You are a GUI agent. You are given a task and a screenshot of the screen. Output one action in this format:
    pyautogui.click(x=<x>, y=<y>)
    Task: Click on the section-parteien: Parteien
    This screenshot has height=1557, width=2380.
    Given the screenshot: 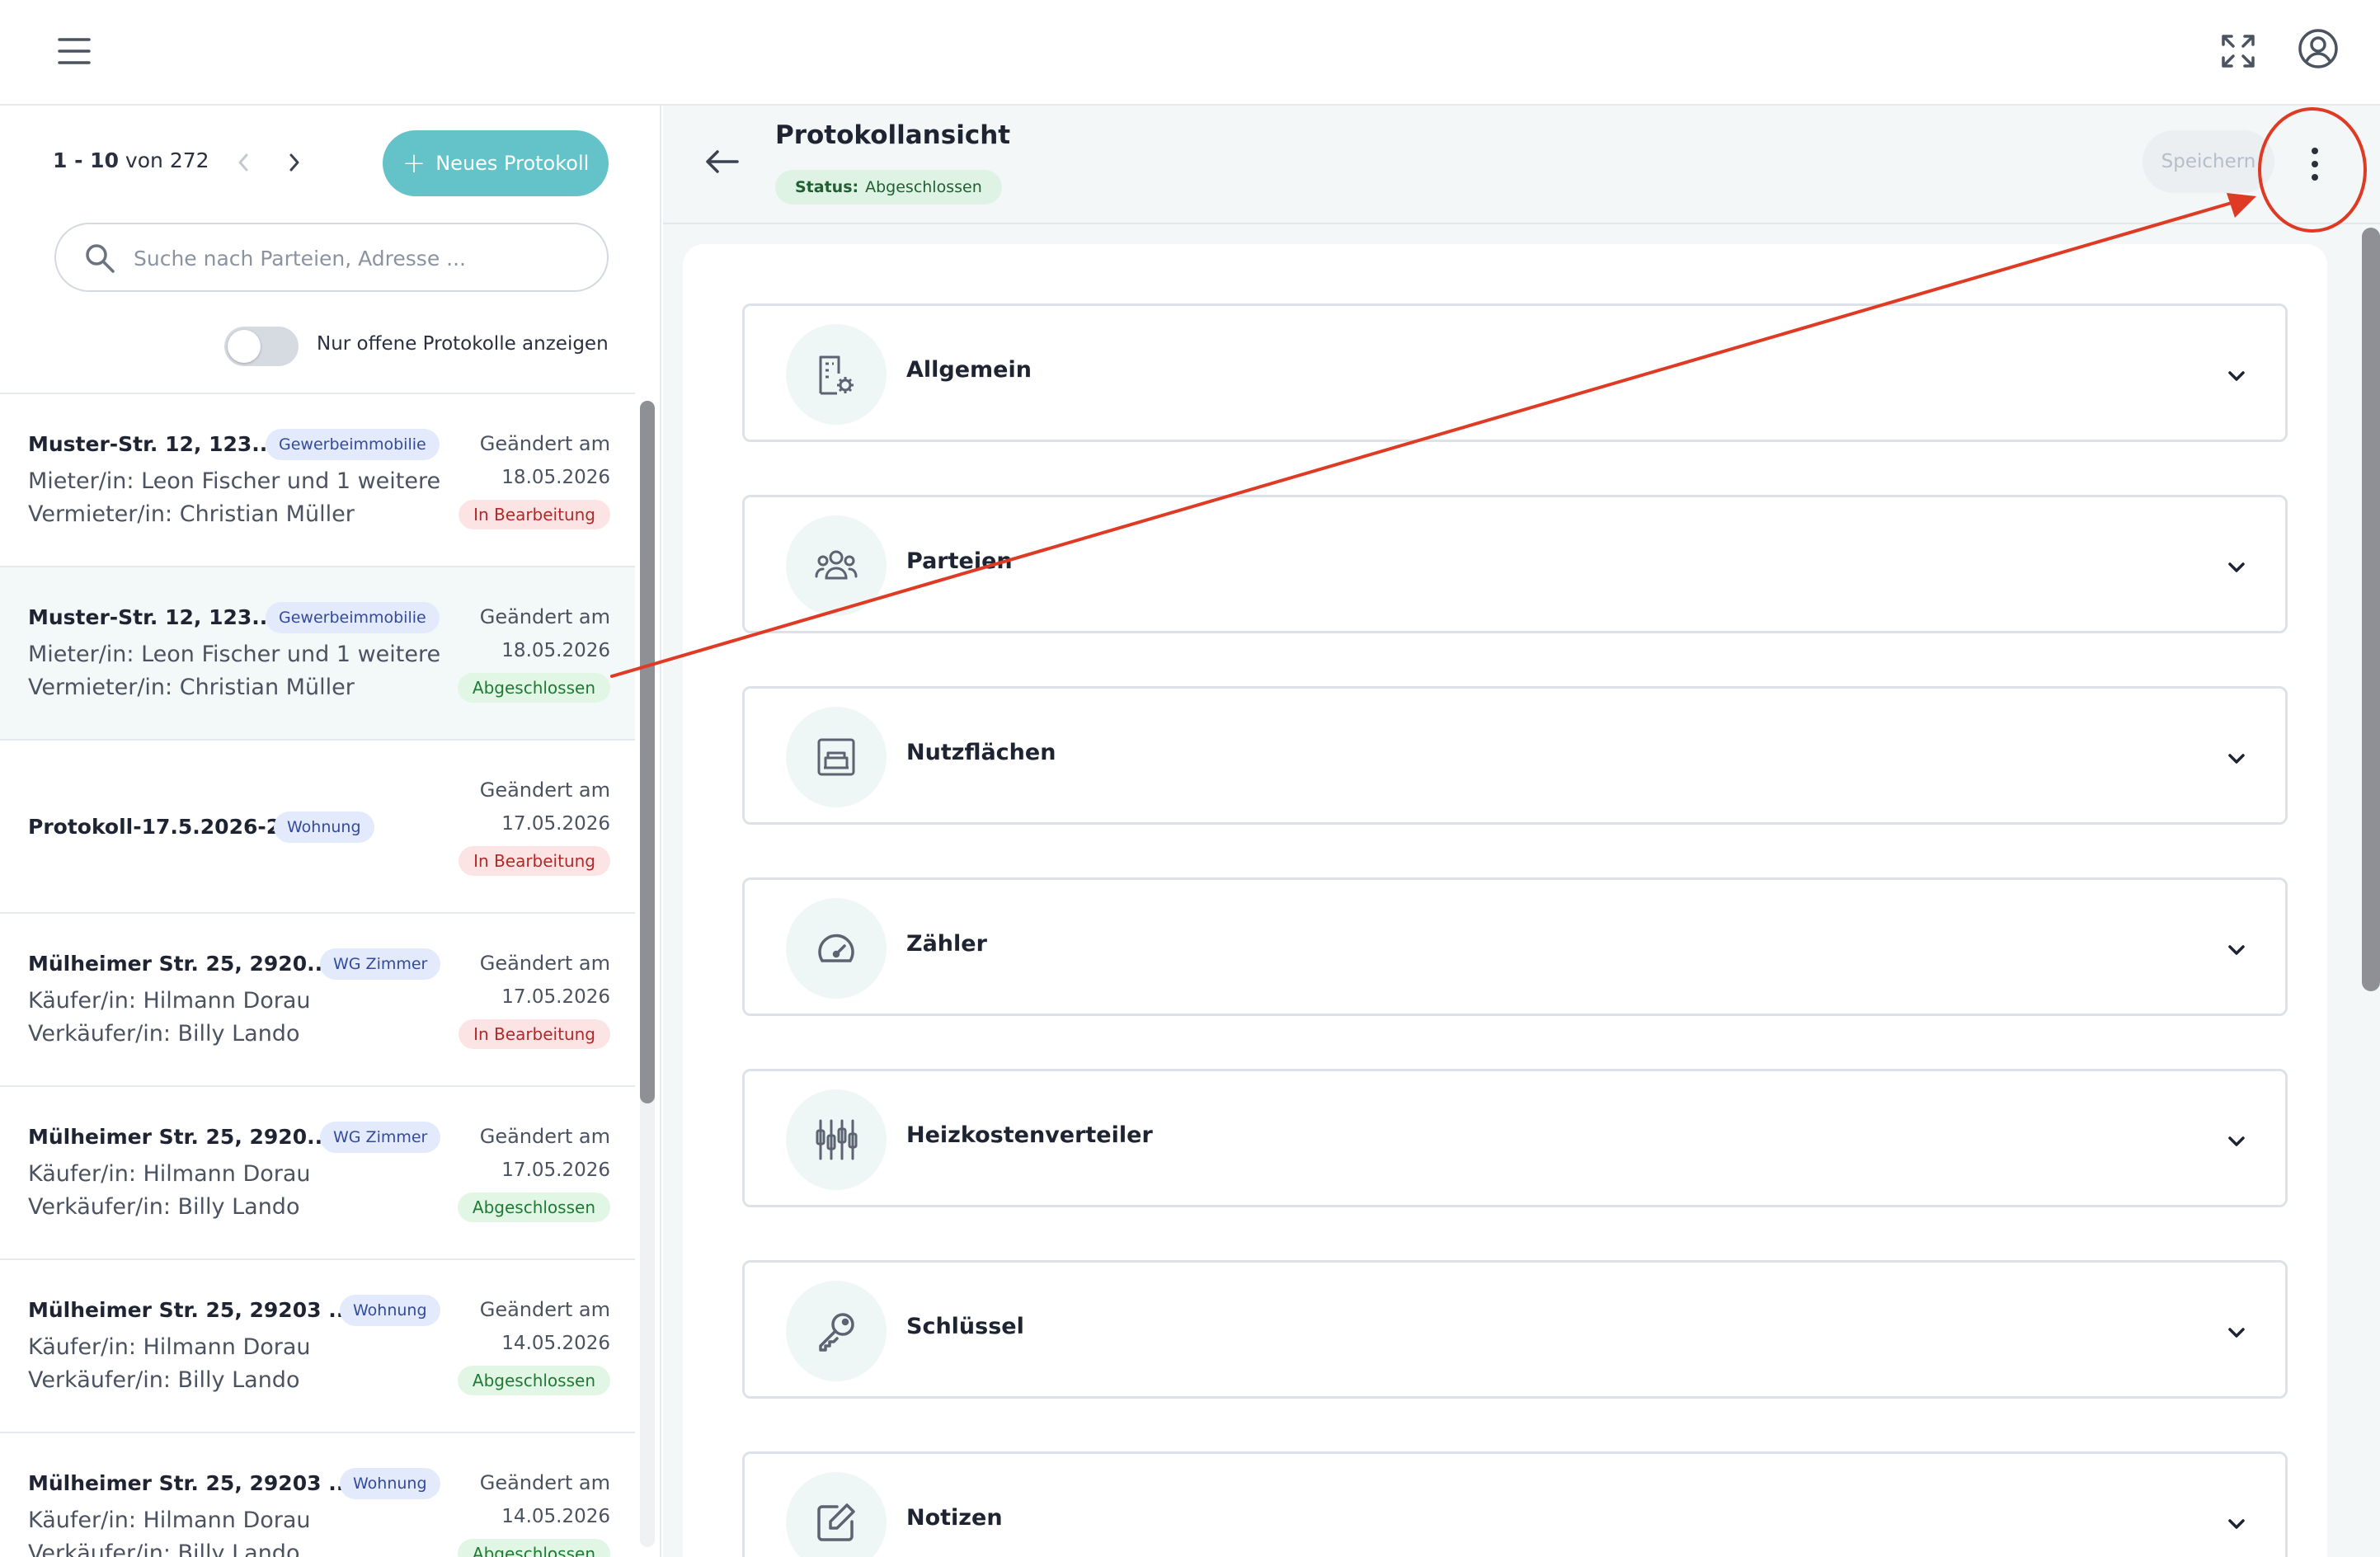 What is the action you would take?
    pyautogui.click(x=1515, y=564)
    